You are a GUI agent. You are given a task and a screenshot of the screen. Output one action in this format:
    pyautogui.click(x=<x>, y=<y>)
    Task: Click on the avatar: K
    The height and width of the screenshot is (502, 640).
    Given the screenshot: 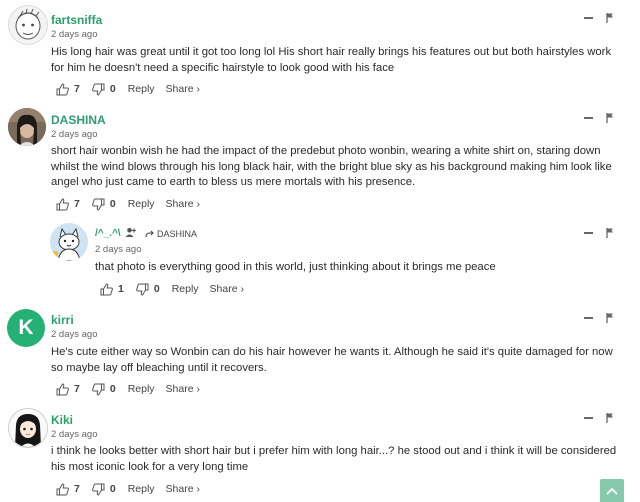 What is the action you would take?
    pyautogui.click(x=26, y=328)
    